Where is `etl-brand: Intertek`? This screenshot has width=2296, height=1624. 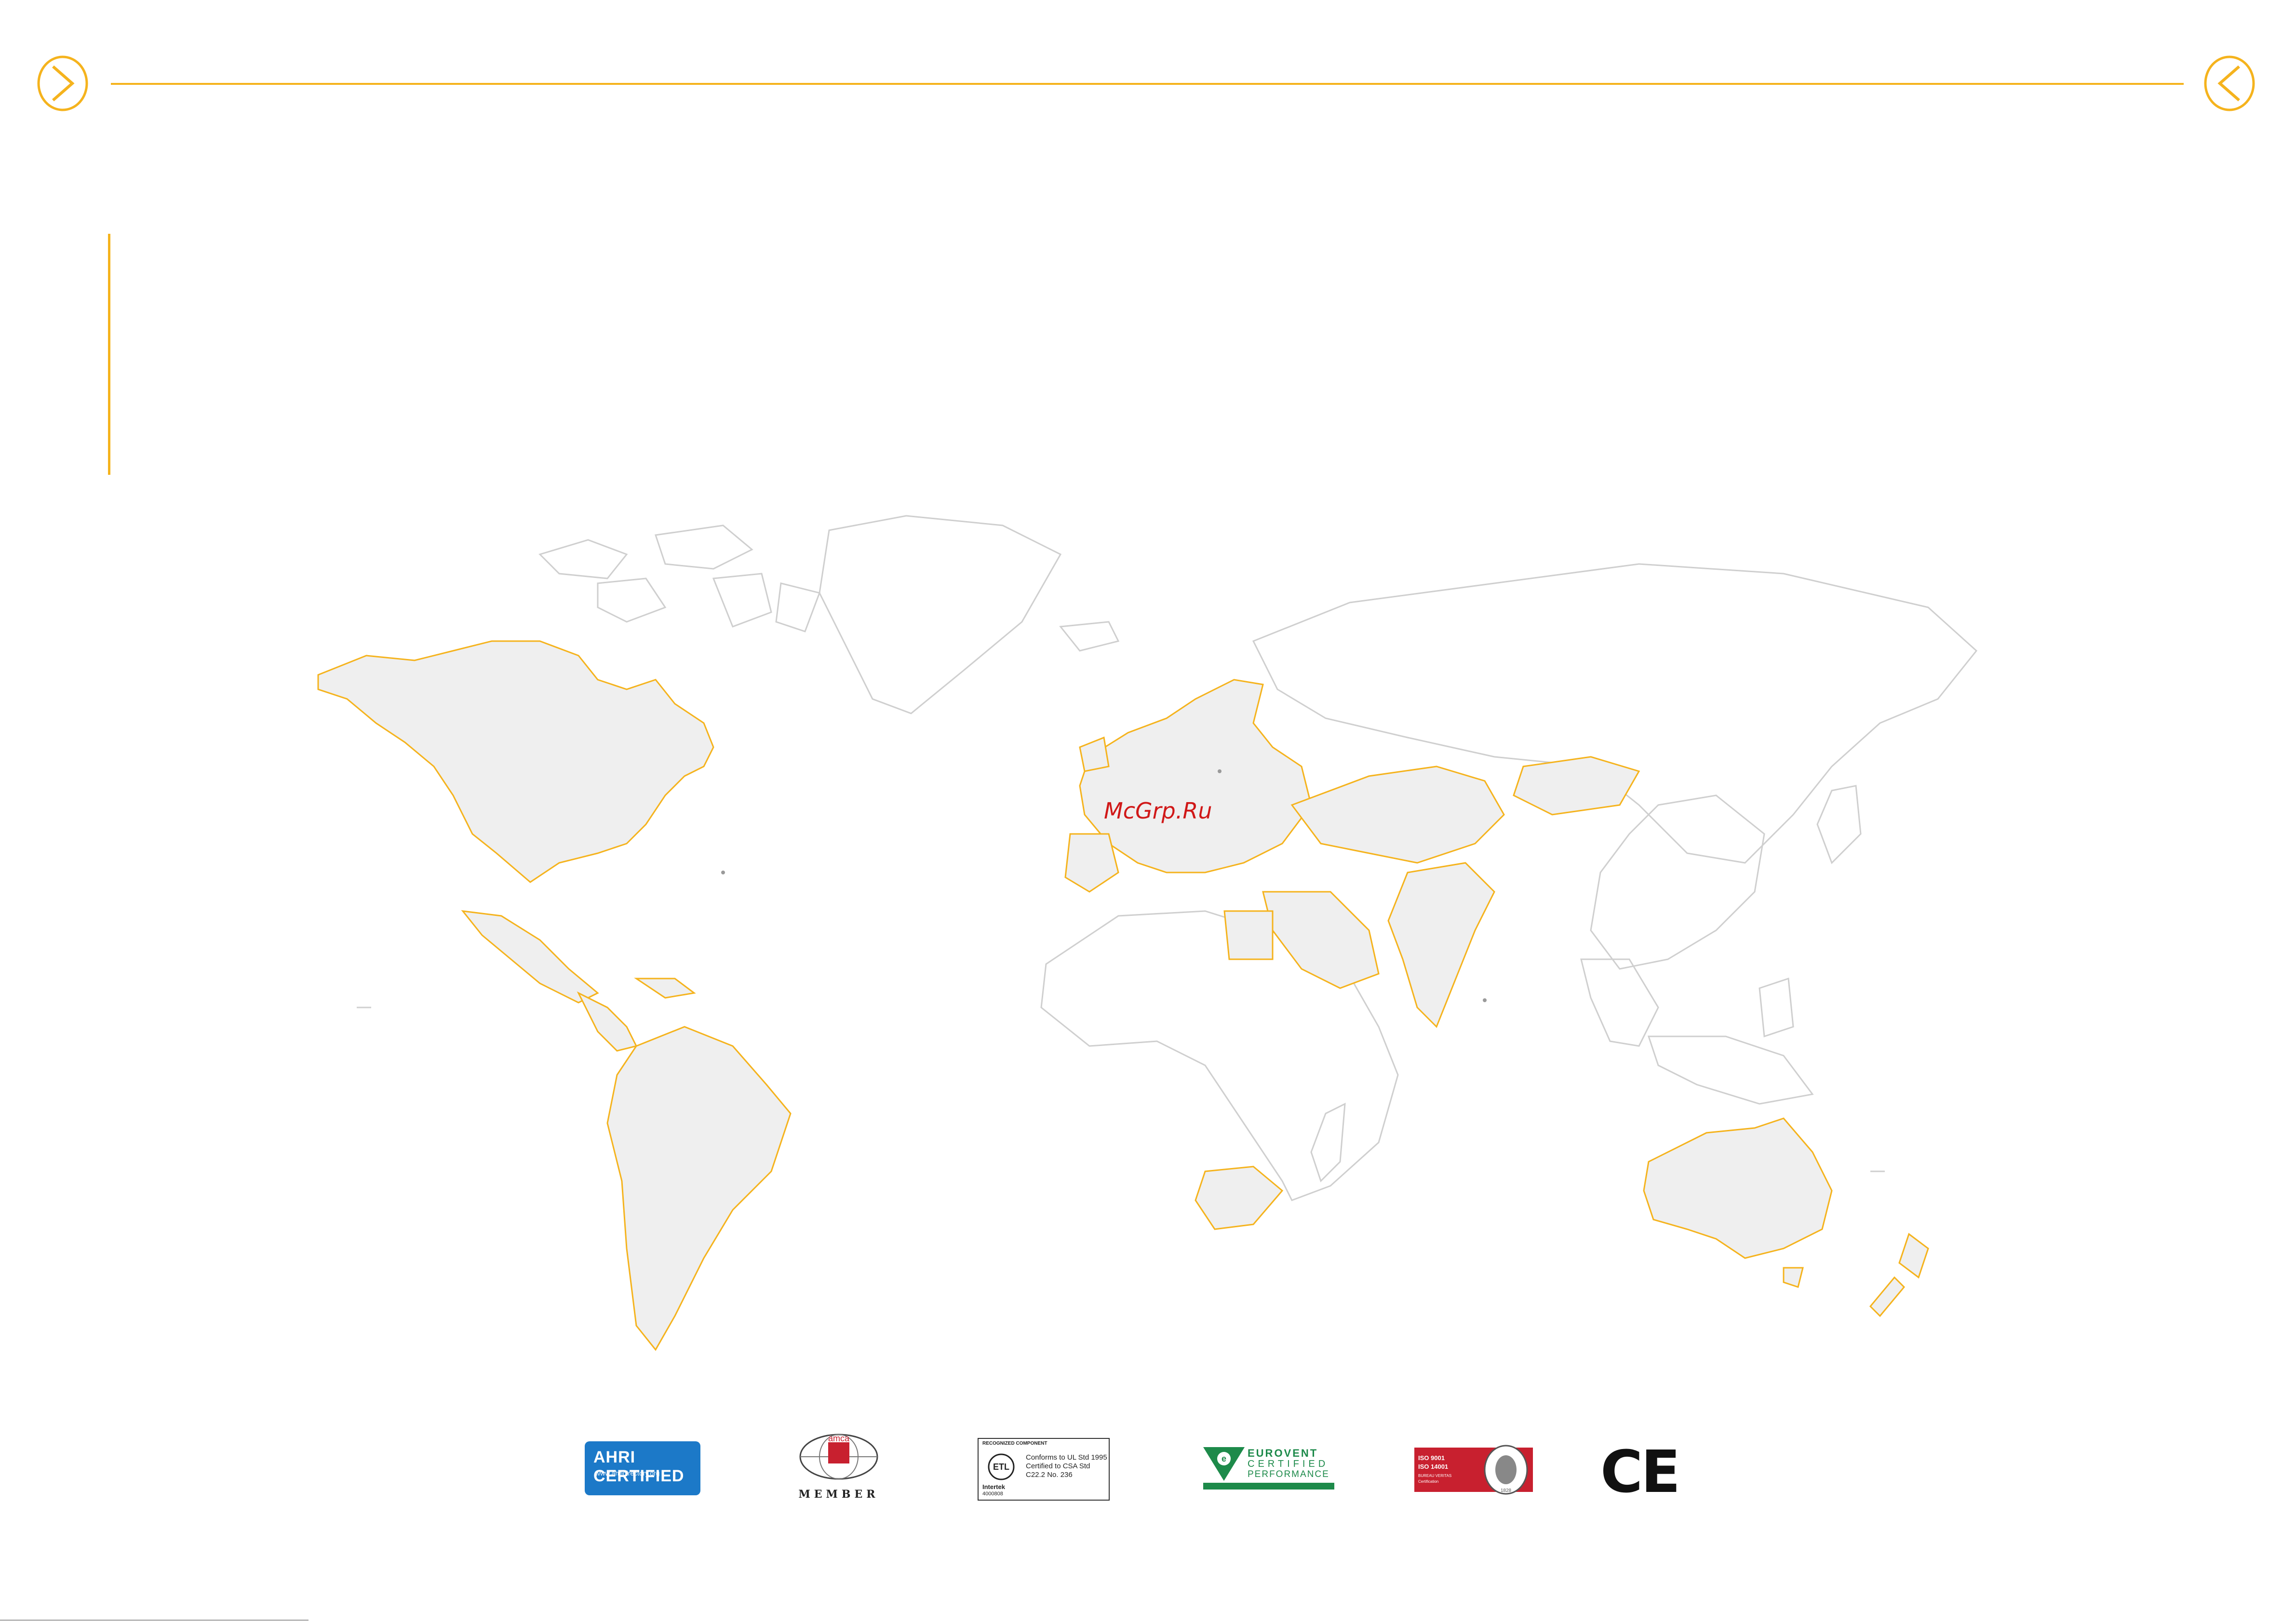
etl-brand: Intertek is located at coordinates (994, 1486).